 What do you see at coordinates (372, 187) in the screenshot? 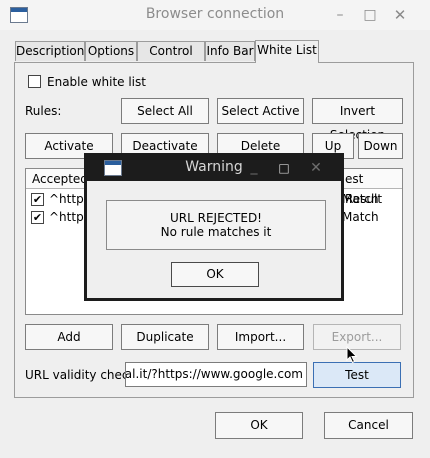
I see `column-header-test-result: est Result` at bounding box center [372, 187].